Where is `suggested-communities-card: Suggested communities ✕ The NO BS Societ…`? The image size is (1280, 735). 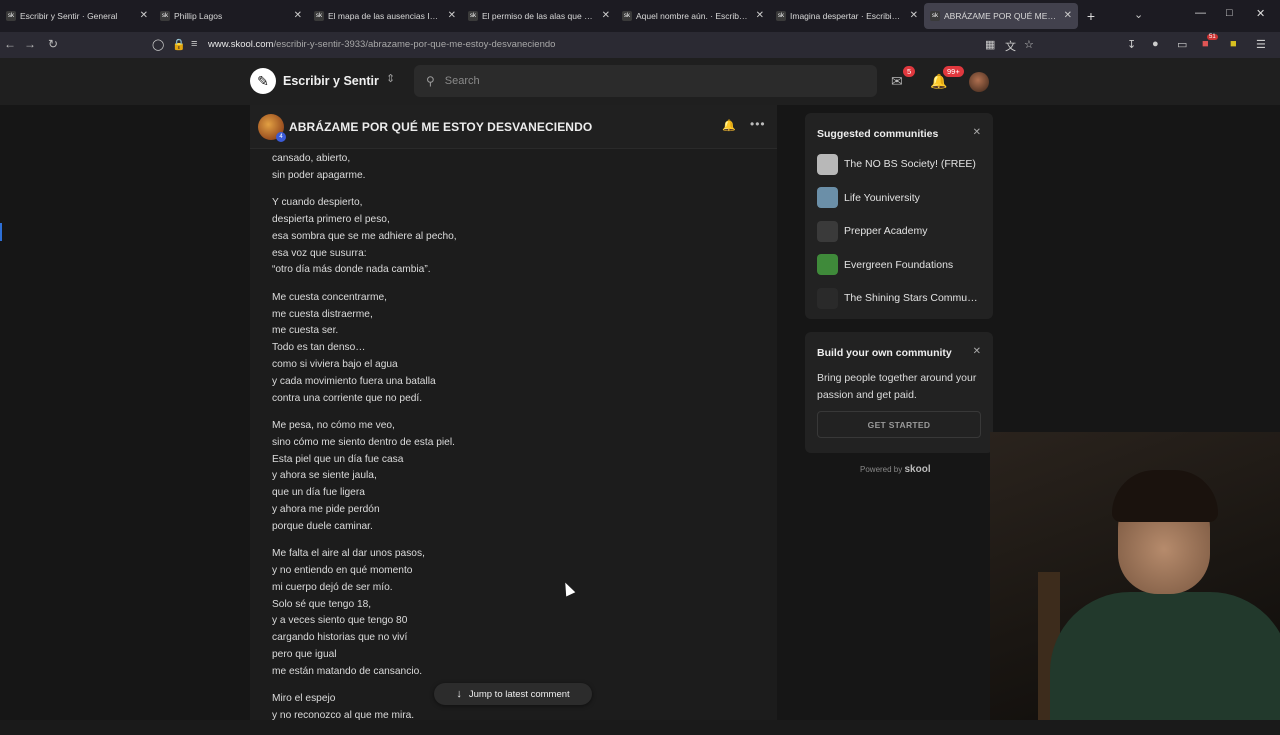 suggested-communities-card: Suggested communities ✕ The NO BS Societ… is located at coordinates (899, 216).